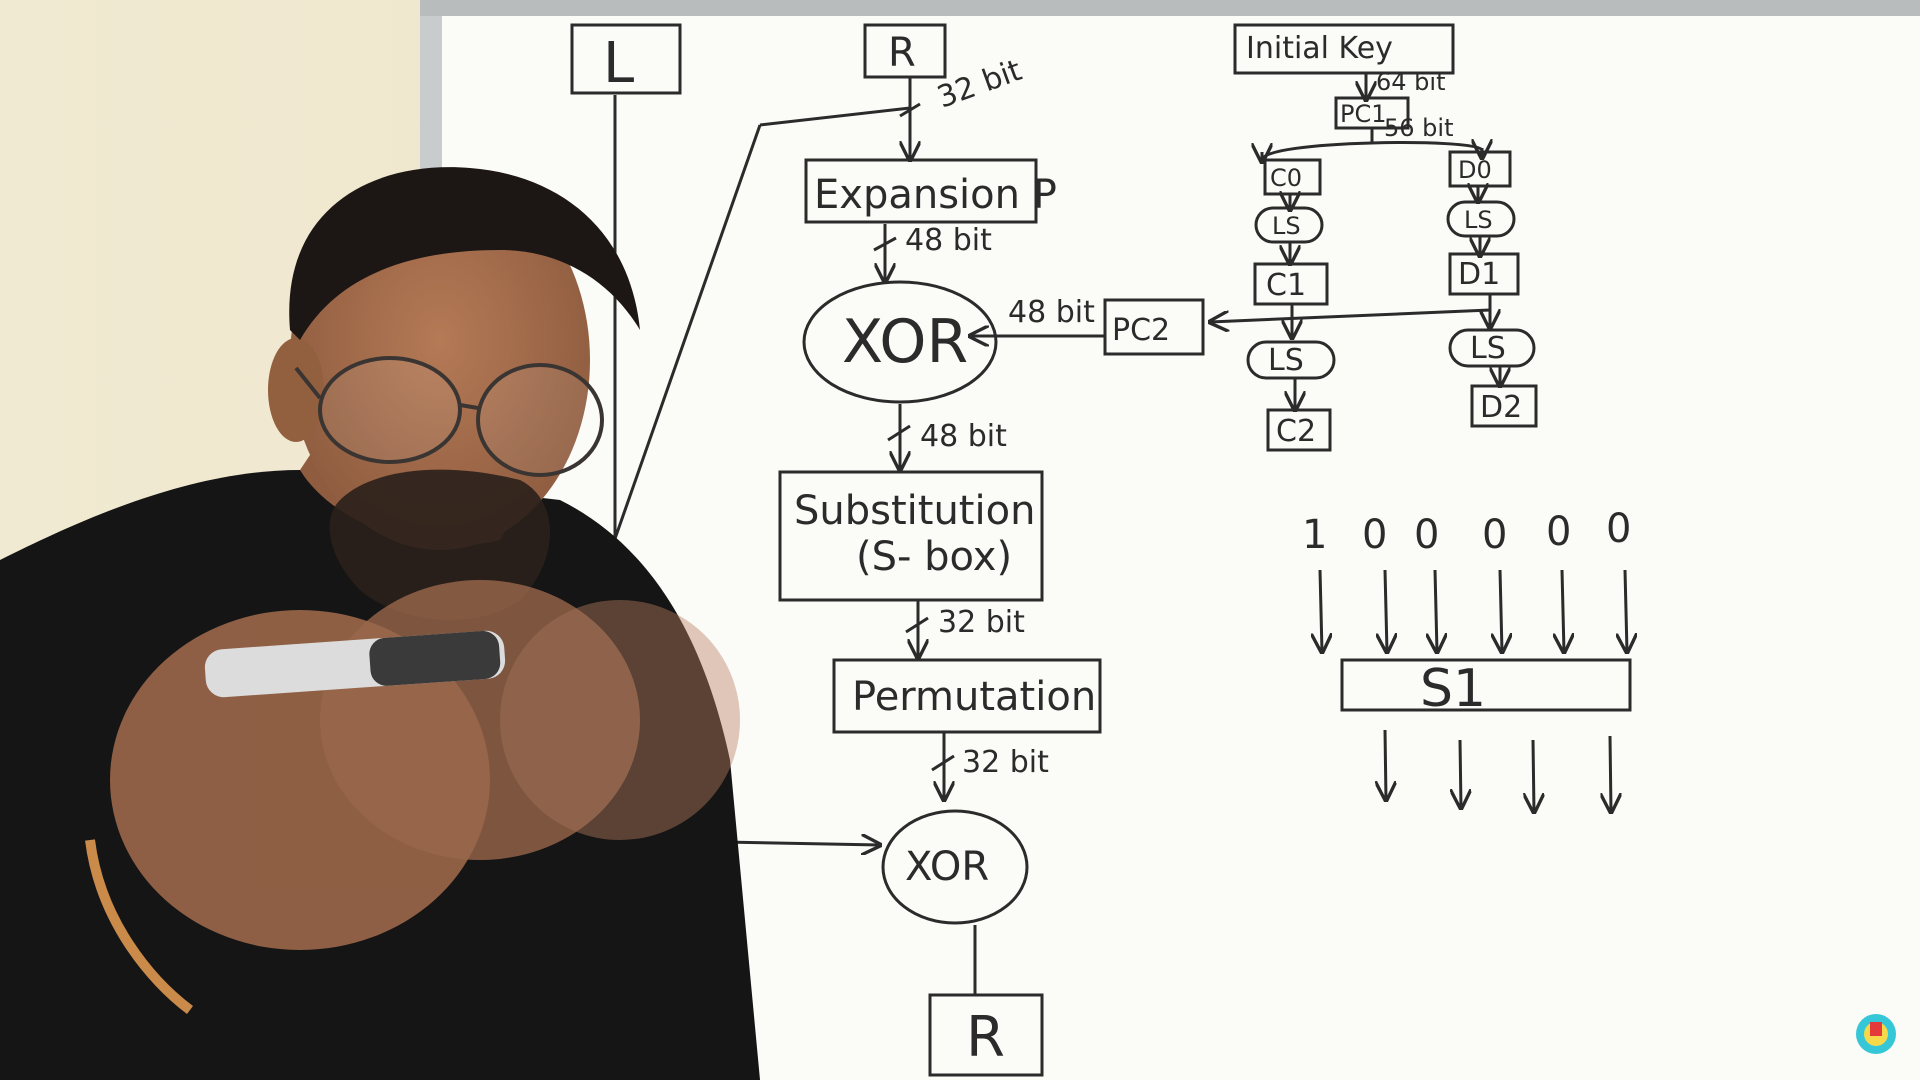 The height and width of the screenshot is (1080, 1920). I want to click on substitution-label: Substitution, so click(914, 511).